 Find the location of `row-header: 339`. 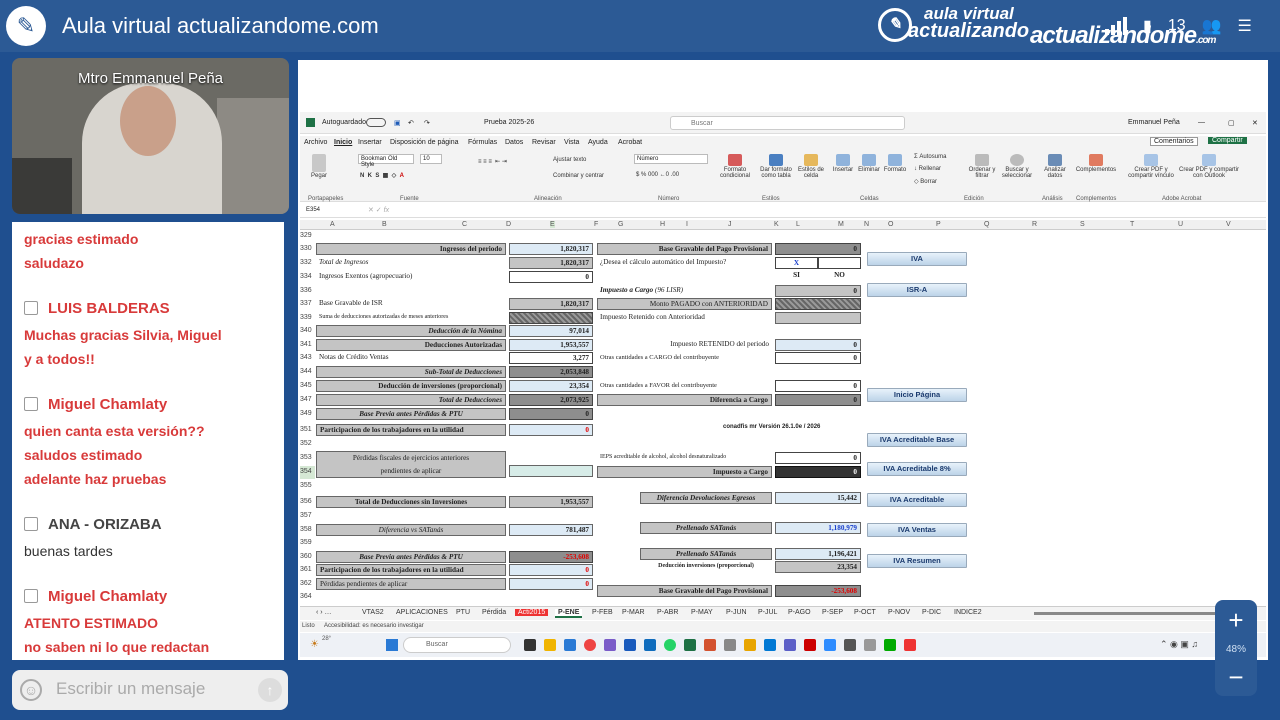

row-header: 339 is located at coordinates (307, 318).